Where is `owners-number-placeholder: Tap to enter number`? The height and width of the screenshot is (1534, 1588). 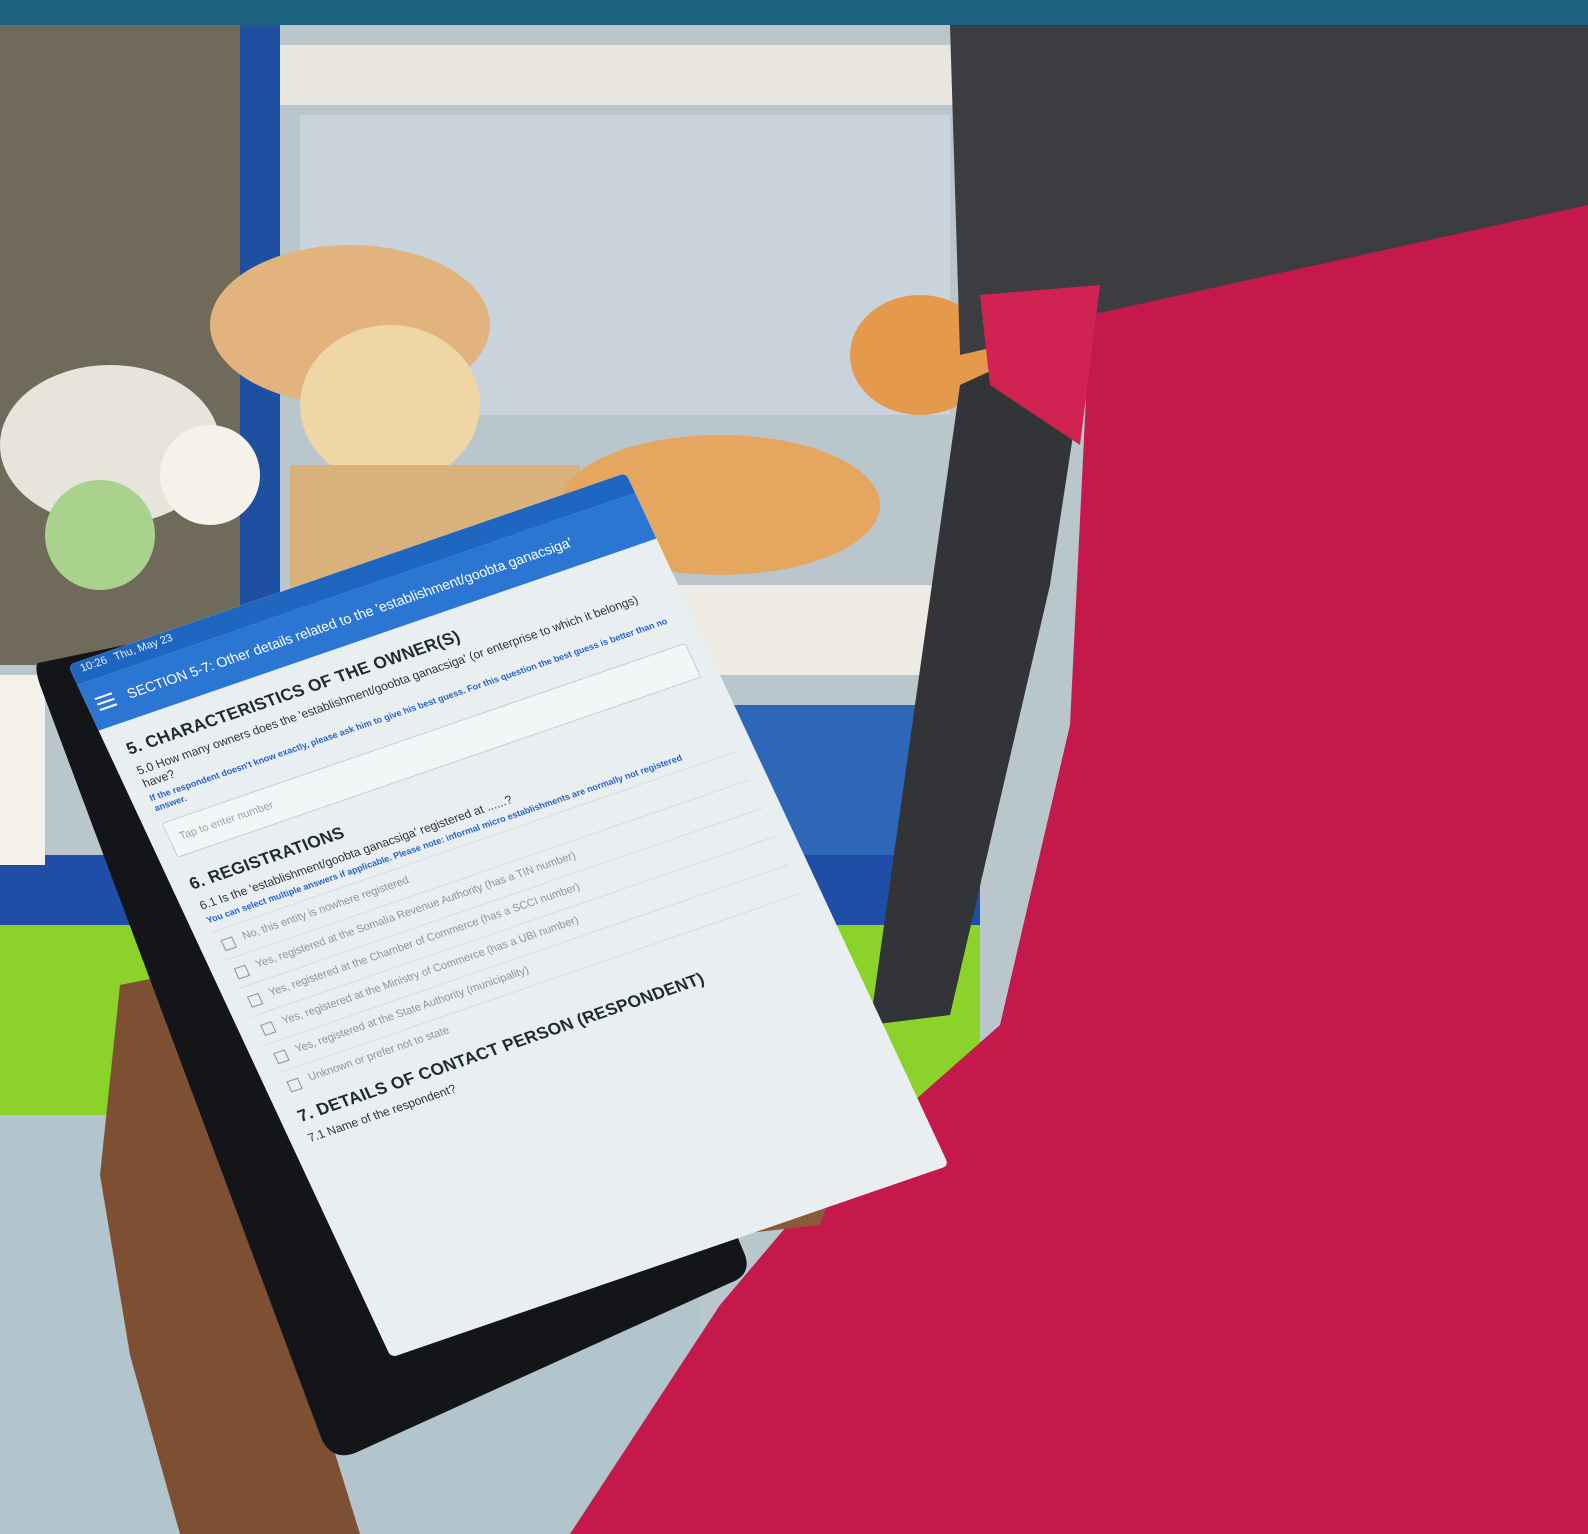
owners-number-placeholder: Tap to enter number is located at coordinates (226, 821).